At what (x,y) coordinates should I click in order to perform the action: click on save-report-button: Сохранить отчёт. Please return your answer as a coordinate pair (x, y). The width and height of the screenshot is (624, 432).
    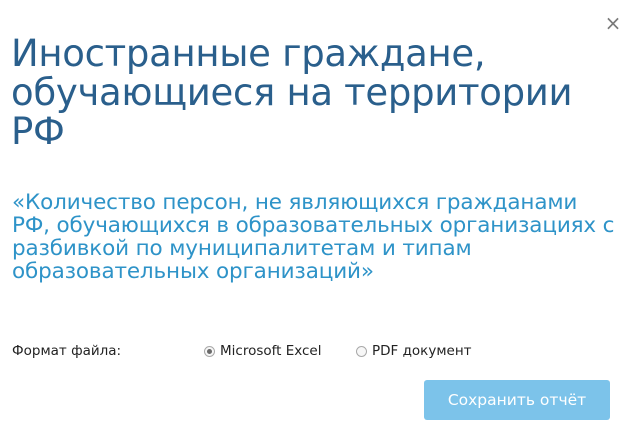
    Looking at the image, I should click on (517, 400).